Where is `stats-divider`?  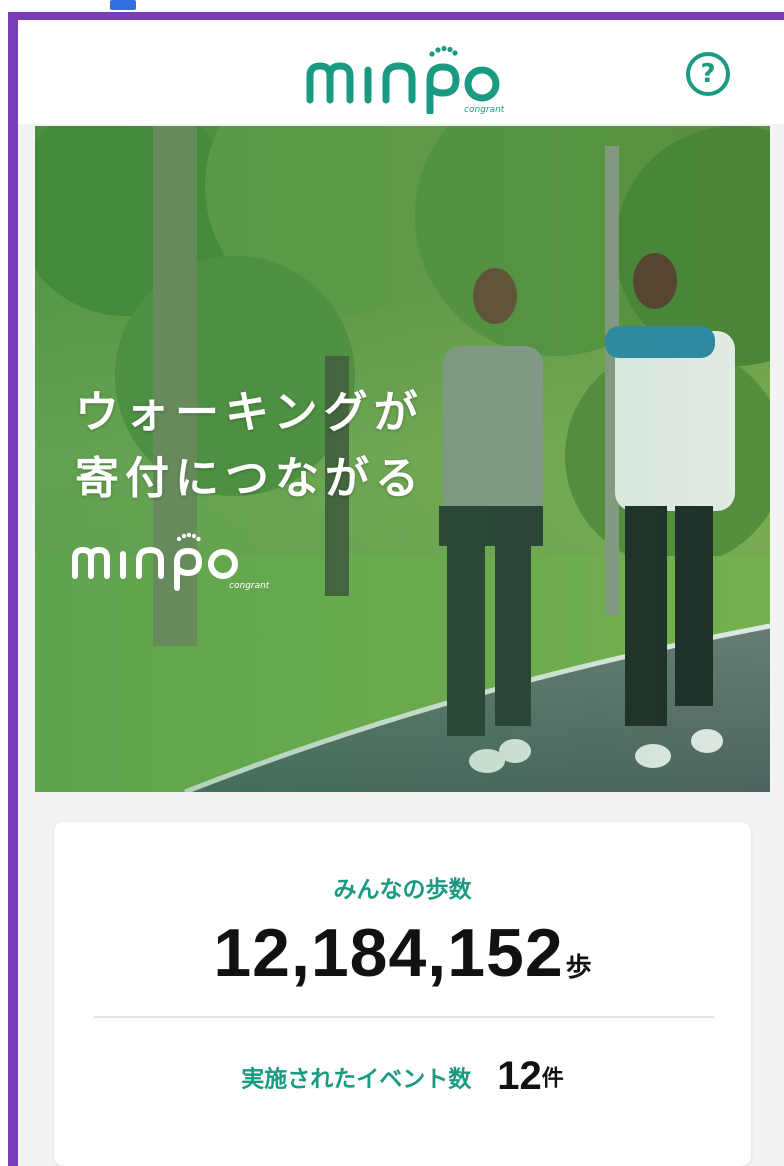
stats-divider is located at coordinates (404, 1017).